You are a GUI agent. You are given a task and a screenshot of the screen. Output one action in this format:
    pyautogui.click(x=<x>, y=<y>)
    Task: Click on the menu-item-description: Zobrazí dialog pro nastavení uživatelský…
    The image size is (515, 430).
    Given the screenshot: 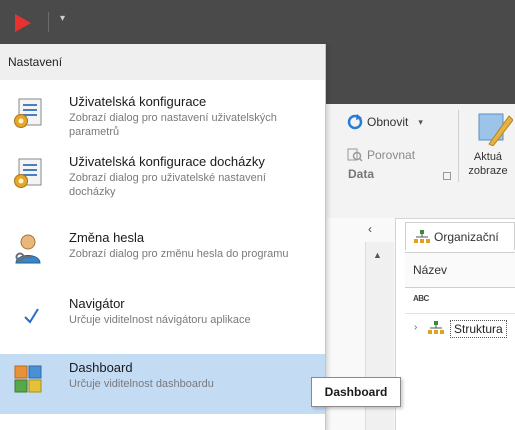 What is the action you would take?
    pyautogui.click(x=173, y=125)
    